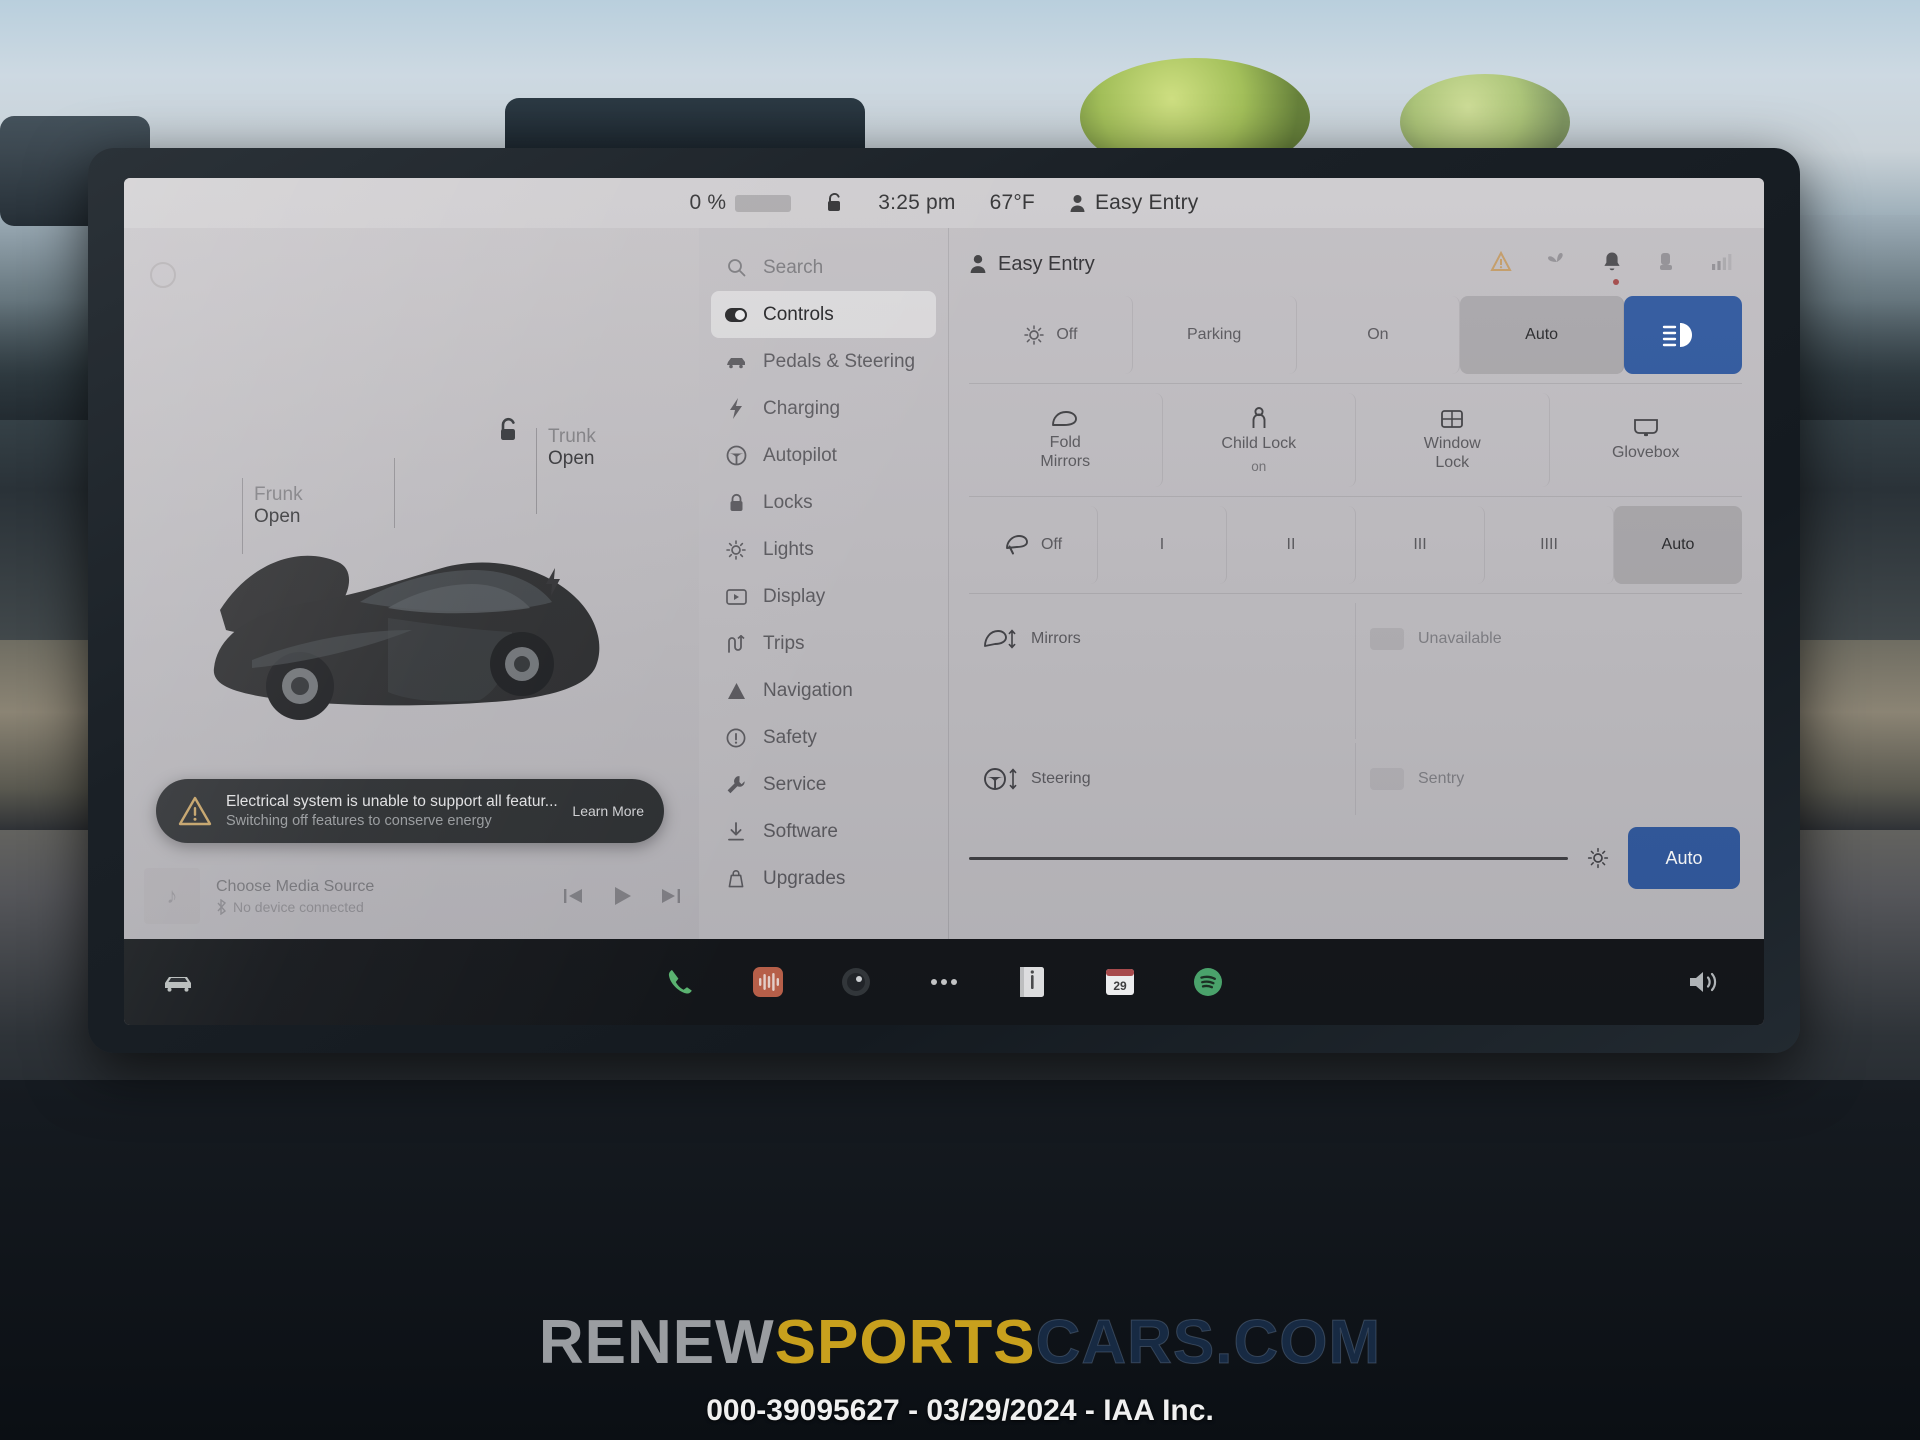 The width and height of the screenshot is (1920, 1440). Describe the element at coordinates (794, 596) in the screenshot. I see `sidebar-label: Display` at that location.